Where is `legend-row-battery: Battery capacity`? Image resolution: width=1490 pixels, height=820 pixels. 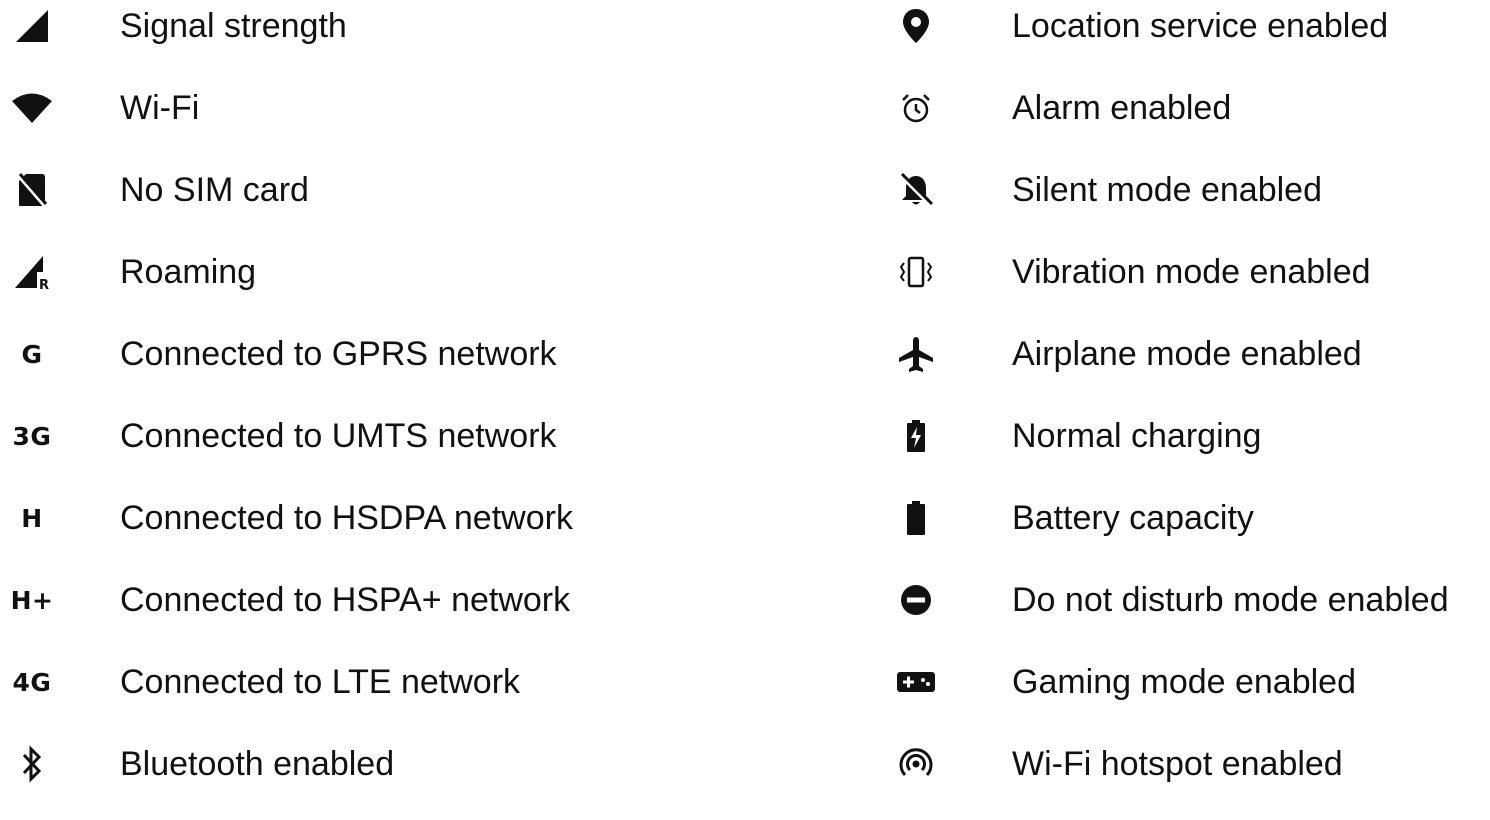
legend-row-battery: Battery capacity is located at coordinates (1185, 533).